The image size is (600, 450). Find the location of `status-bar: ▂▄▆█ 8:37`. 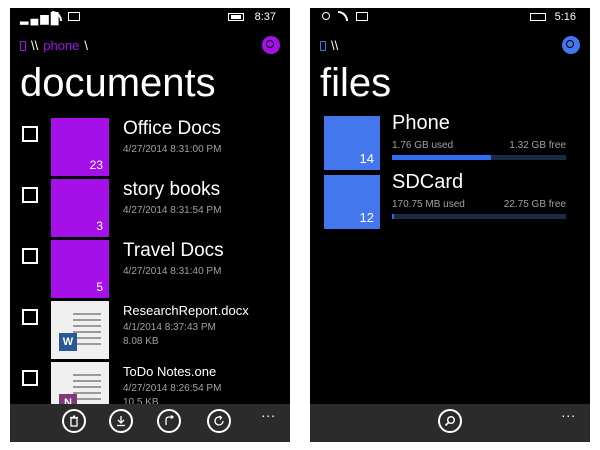

status-bar: ▂▄▆█ 8:37 is located at coordinates (150, 18).